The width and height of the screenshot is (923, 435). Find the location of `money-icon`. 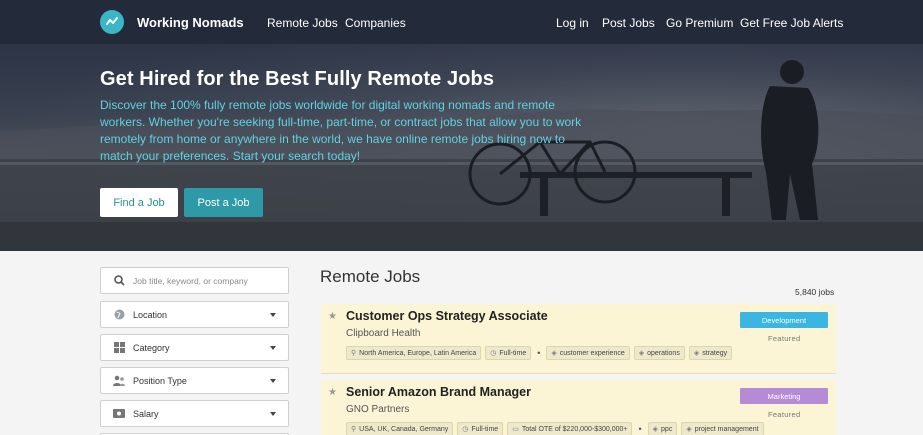

money-icon is located at coordinates (119, 414).